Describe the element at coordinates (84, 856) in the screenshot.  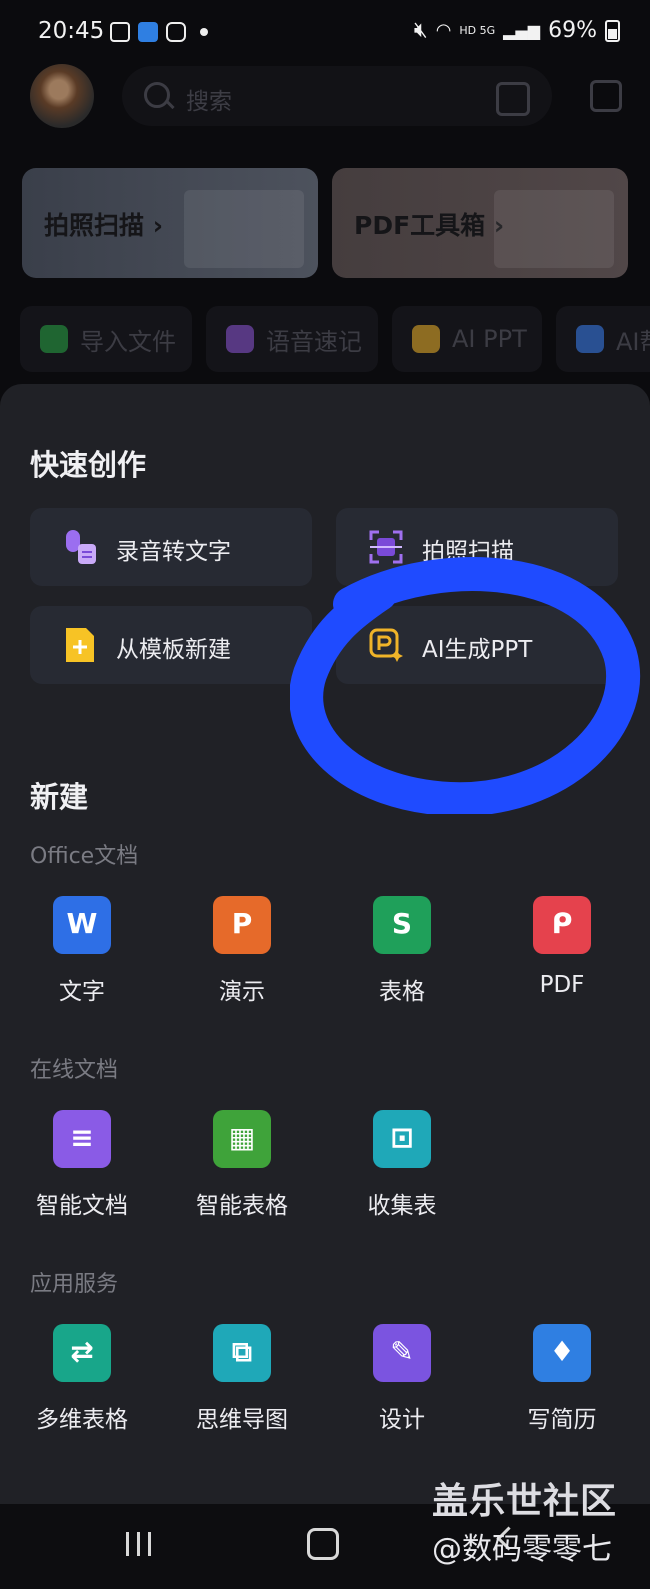
I see `office-docs-heading: Office文档` at that location.